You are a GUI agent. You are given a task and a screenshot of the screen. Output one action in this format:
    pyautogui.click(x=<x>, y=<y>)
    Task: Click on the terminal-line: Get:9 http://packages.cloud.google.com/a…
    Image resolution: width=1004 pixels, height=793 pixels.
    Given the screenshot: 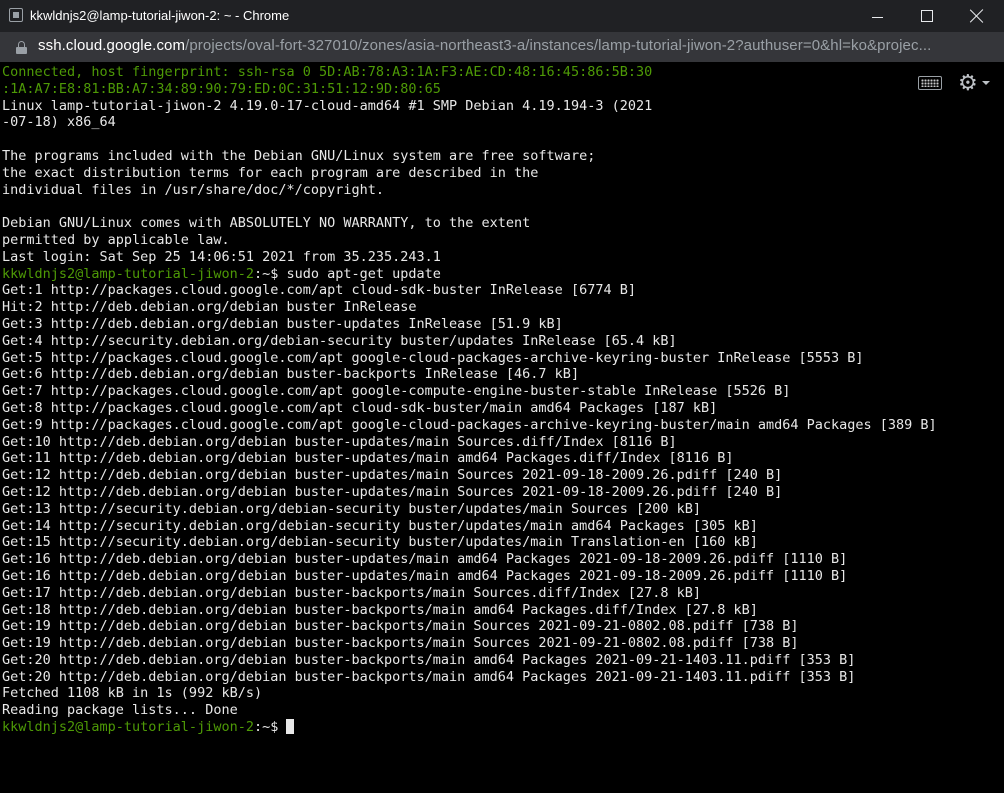 What is the action you would take?
    pyautogui.click(x=469, y=425)
    